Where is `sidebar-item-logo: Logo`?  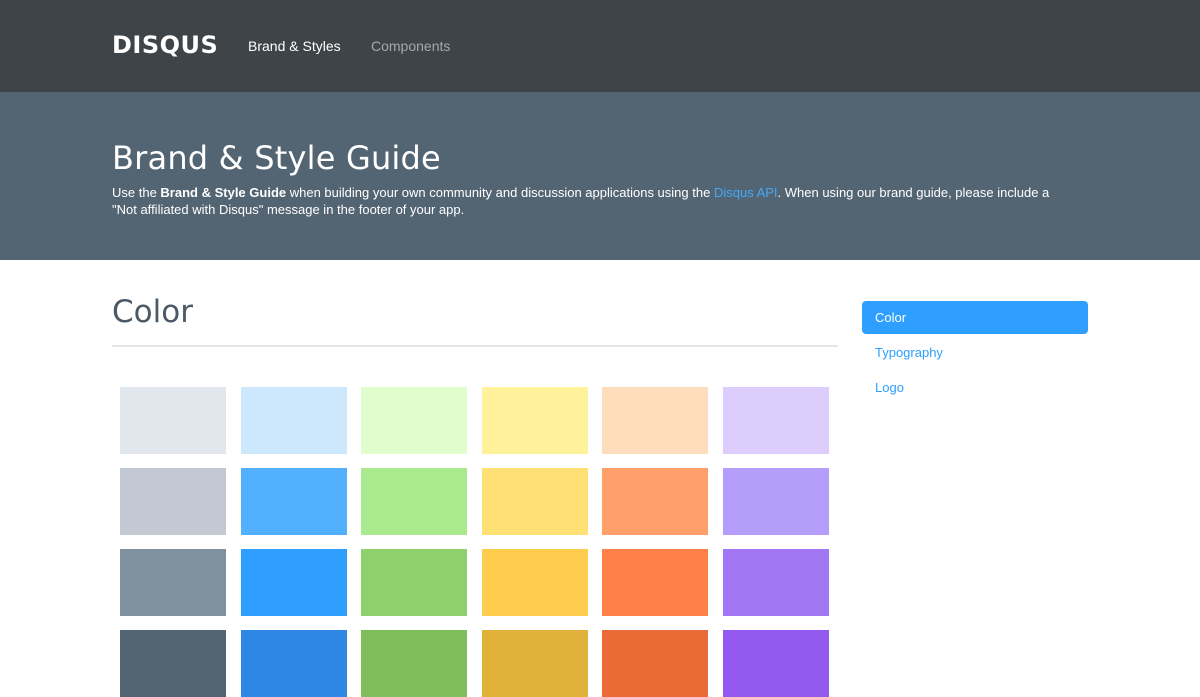
sidebar-item-logo: Logo is located at coordinates (975, 387).